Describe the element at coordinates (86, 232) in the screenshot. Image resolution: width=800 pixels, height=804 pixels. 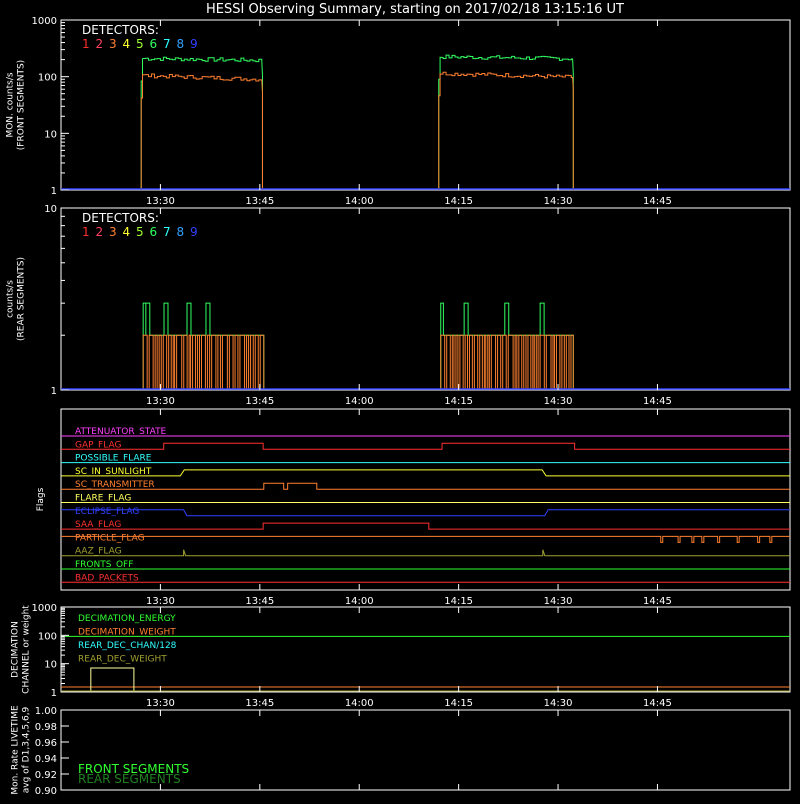
I see `rear-legend-detector: 1` at that location.